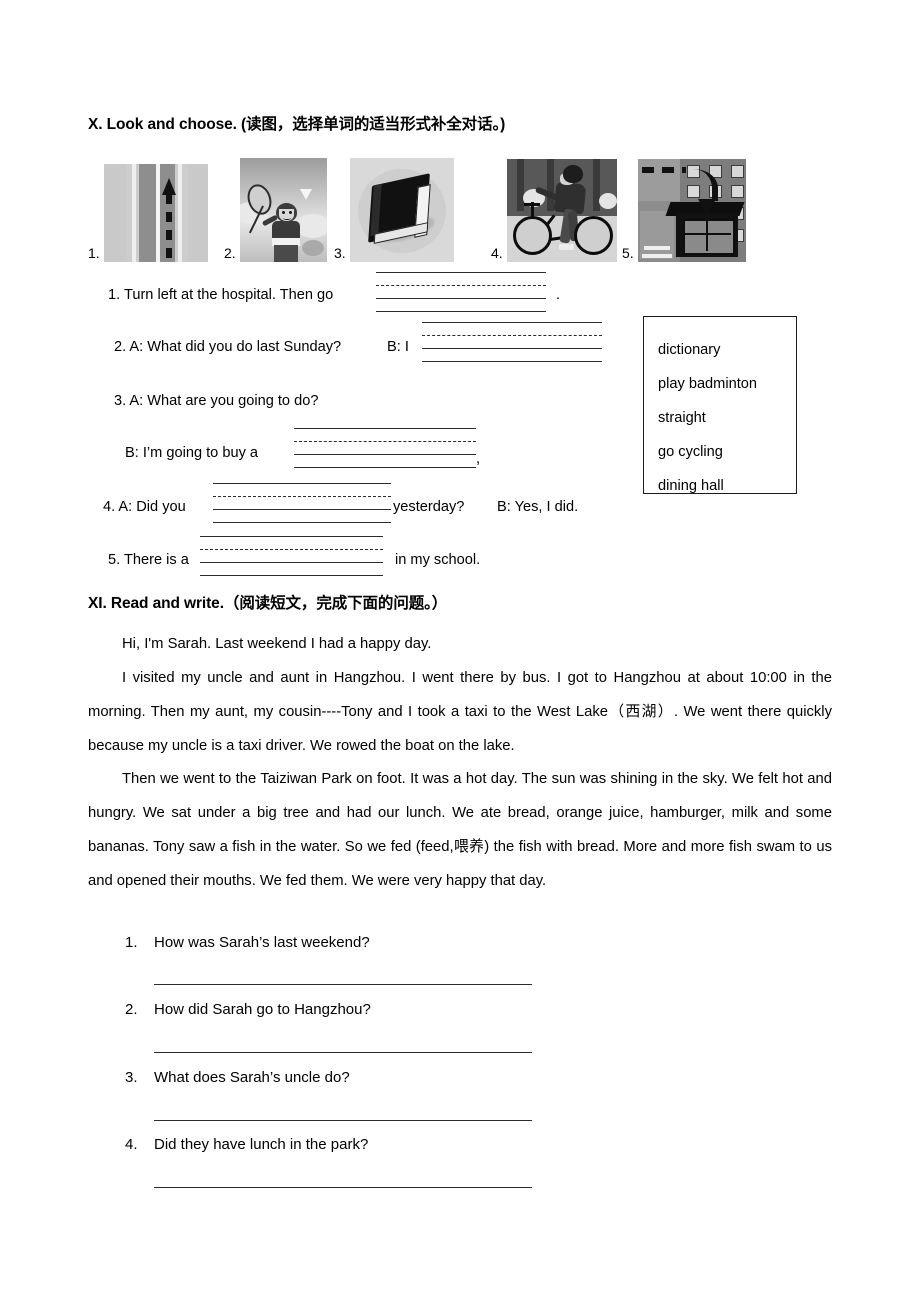 The image size is (920, 1302). What do you see at coordinates (192, 453) in the screenshot?
I see `exercise-x-item-3b-text: B: I’m going to buy a` at bounding box center [192, 453].